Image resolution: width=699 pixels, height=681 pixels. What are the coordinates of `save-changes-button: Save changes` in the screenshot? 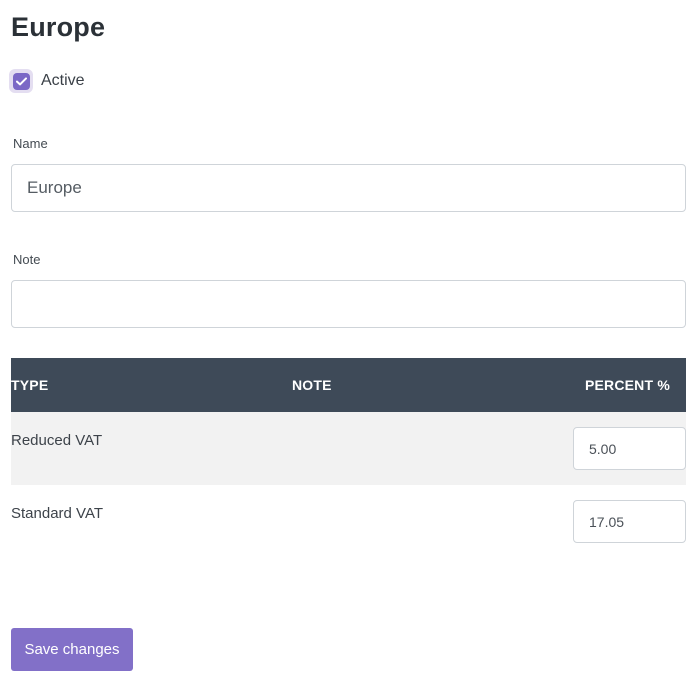 It's located at (72, 649).